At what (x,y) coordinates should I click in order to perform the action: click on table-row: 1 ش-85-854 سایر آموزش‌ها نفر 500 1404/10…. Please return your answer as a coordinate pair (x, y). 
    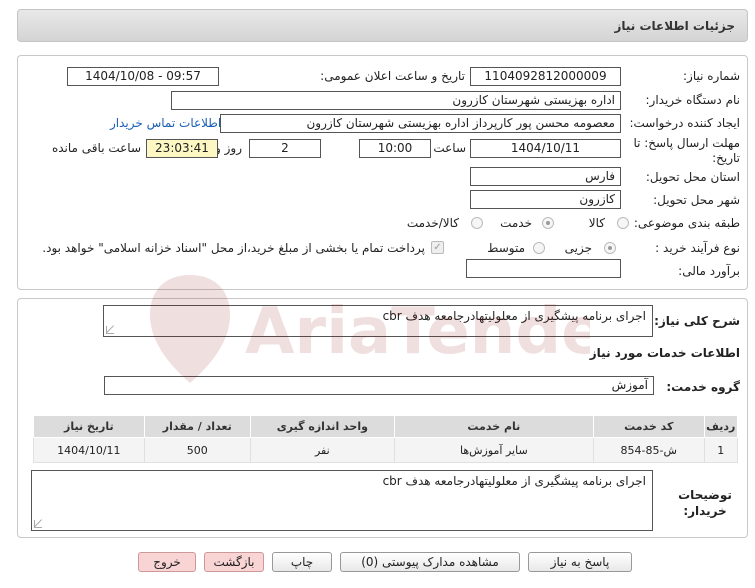
    Looking at the image, I should click on (386, 450).